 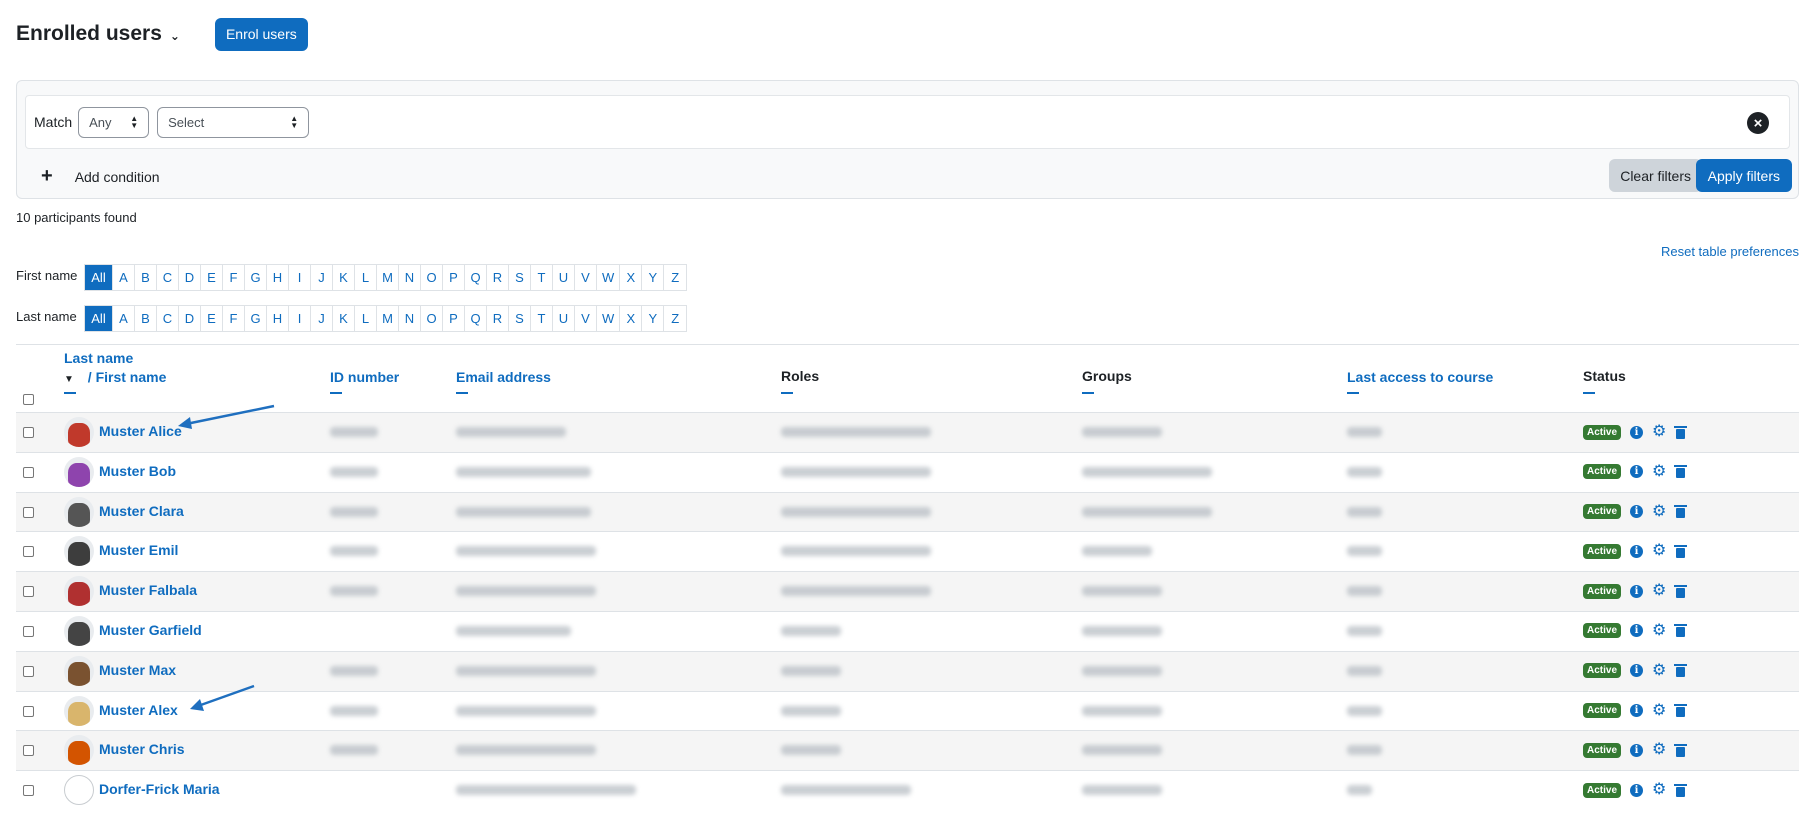 What do you see at coordinates (410, 277) in the screenshot?
I see `first-name-initial-n: N` at bounding box center [410, 277].